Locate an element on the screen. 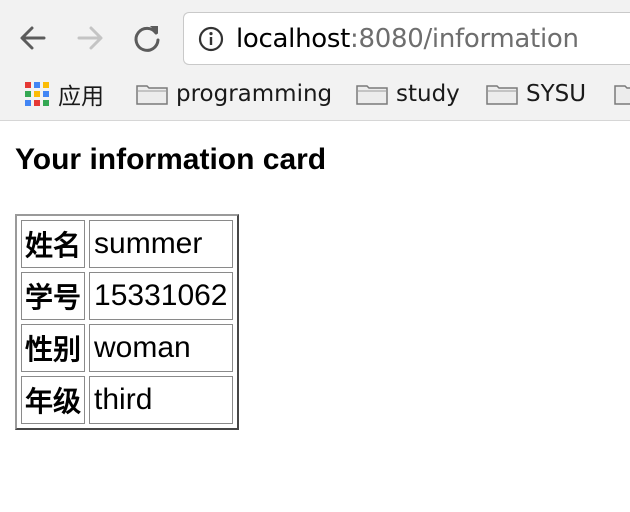  info-icon is located at coordinates (211, 39).